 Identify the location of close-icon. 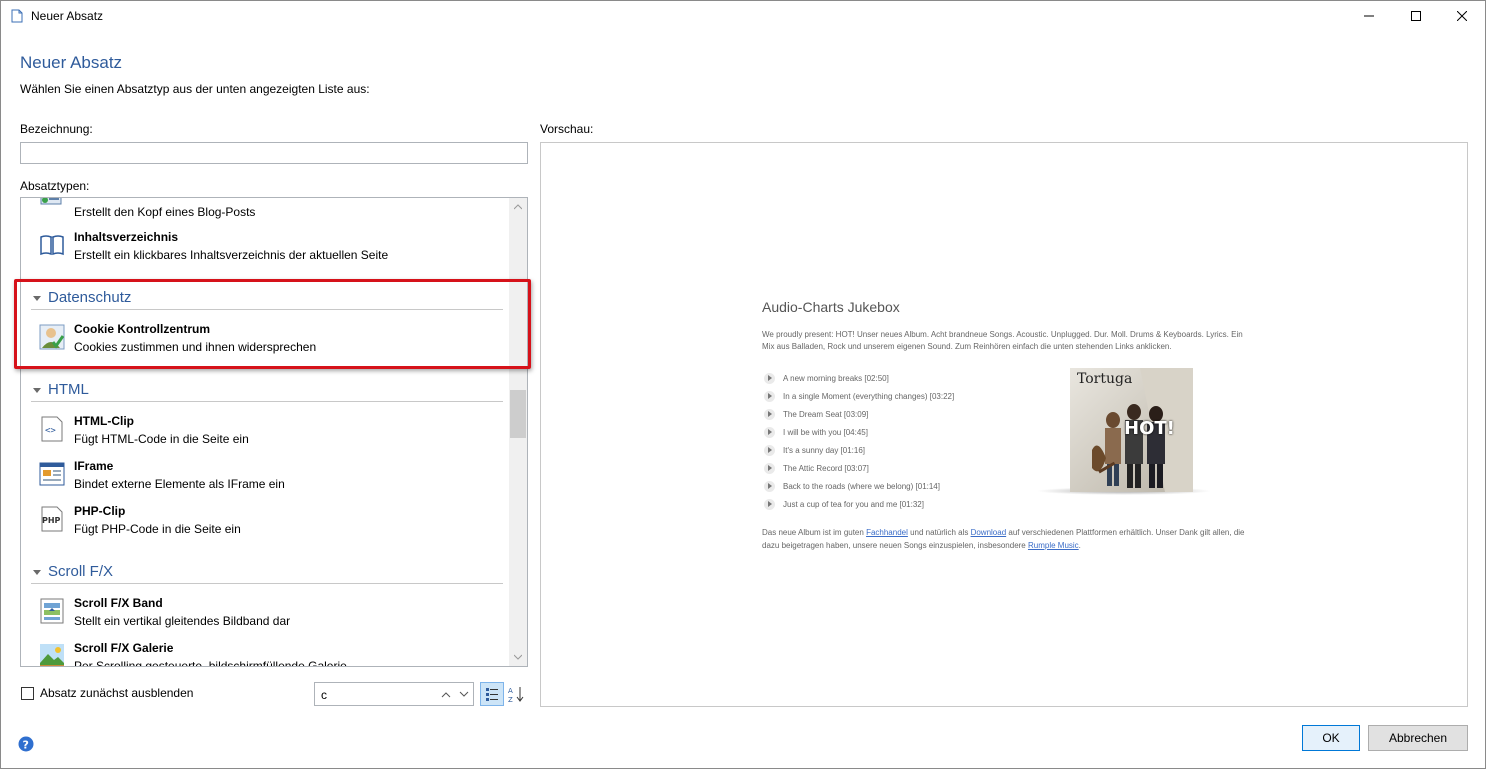
(1462, 16).